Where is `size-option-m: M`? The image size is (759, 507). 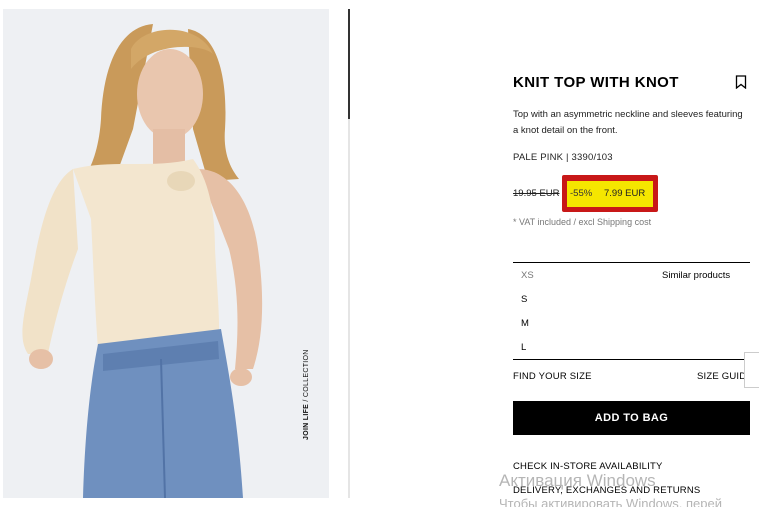
size-option-m: M is located at coordinates (525, 323).